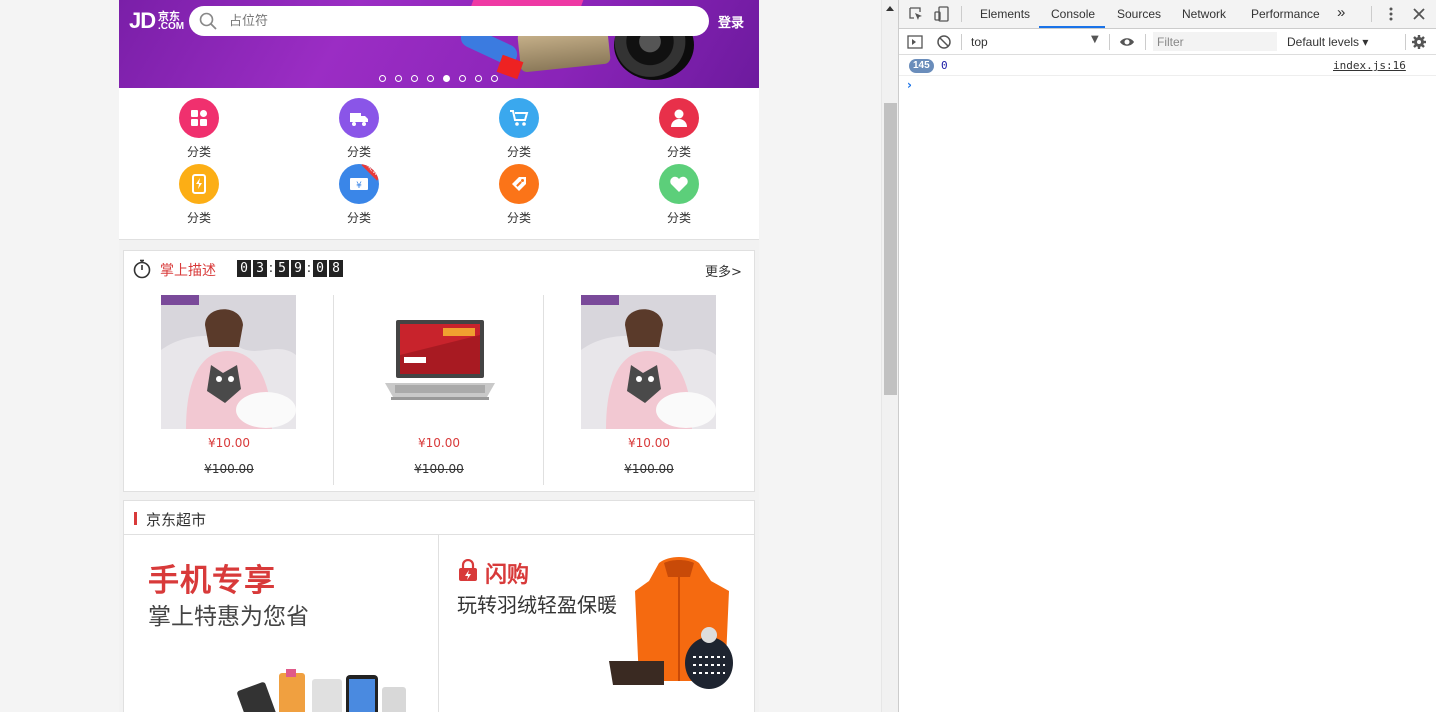 The height and width of the screenshot is (712, 1436). What do you see at coordinates (438, 362) in the screenshot?
I see `laptop-photo` at bounding box center [438, 362].